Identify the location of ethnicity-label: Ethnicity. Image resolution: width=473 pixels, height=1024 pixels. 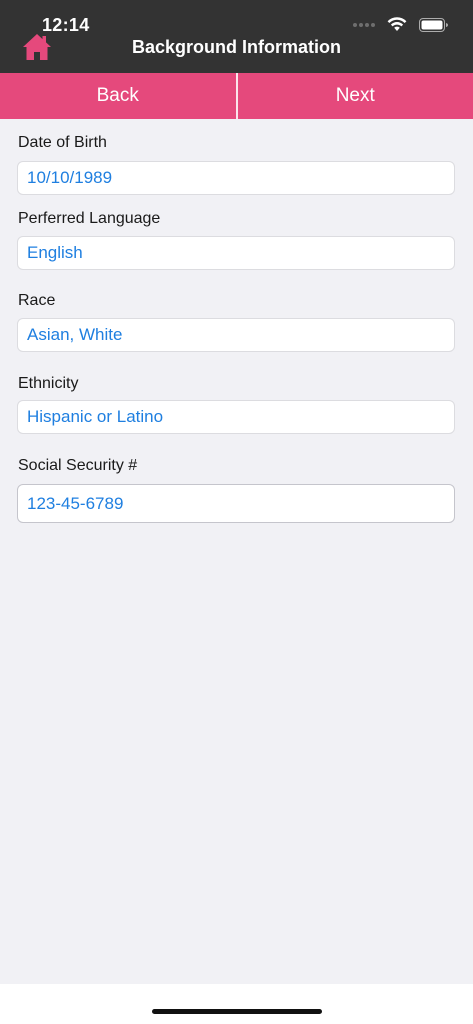
(48, 383).